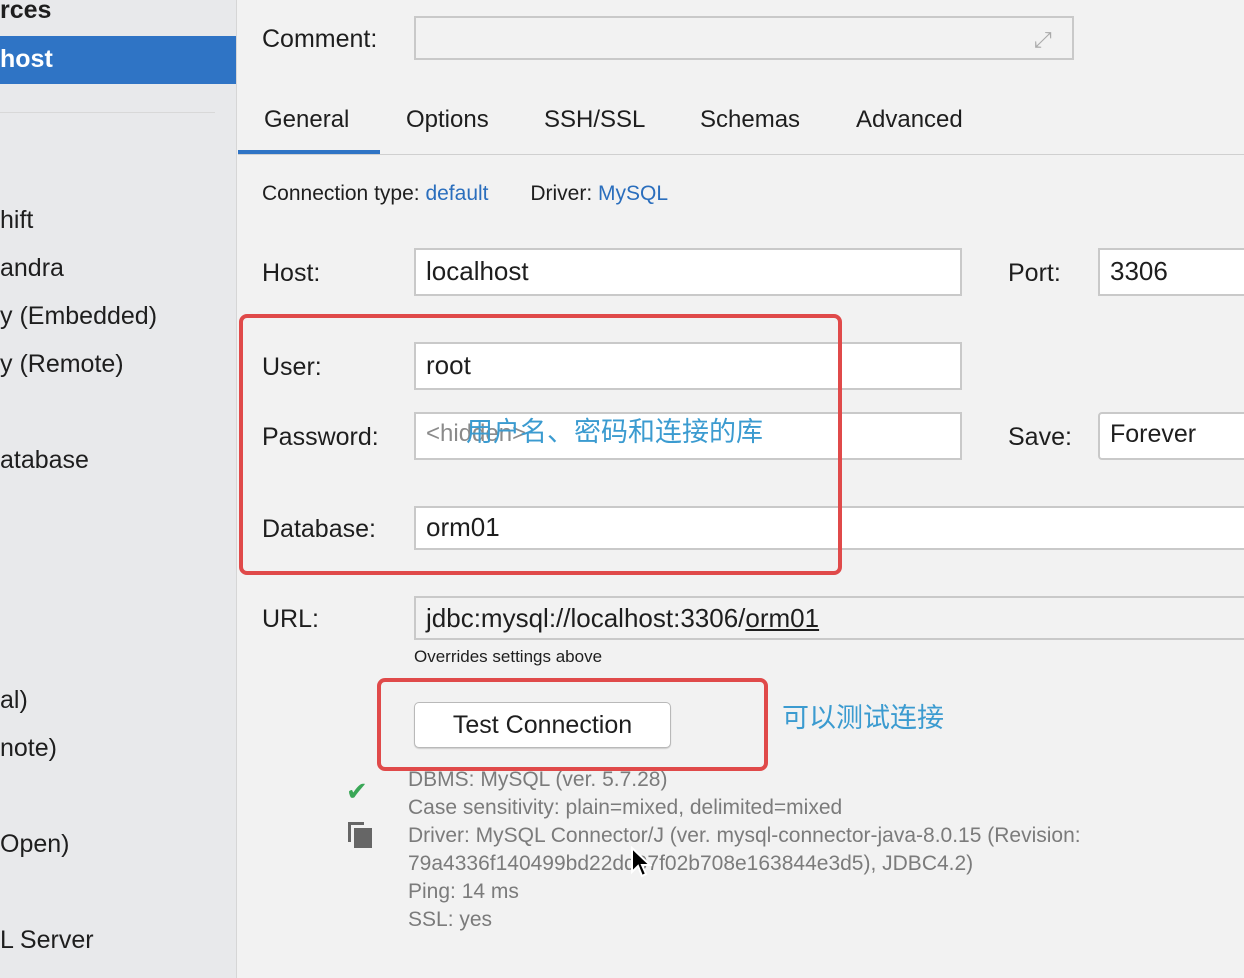 Image resolution: width=1244 pixels, height=978 pixels. I want to click on test-highlight-box, so click(572, 724).